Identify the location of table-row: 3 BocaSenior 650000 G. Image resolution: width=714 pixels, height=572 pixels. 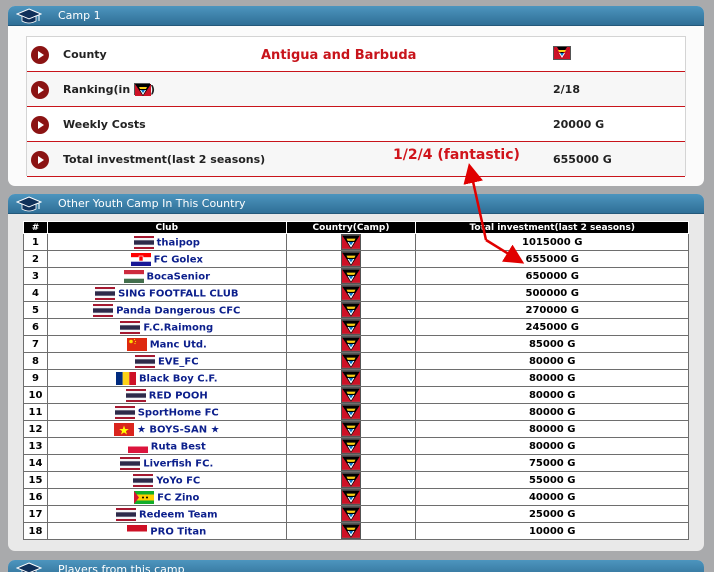
(356, 276).